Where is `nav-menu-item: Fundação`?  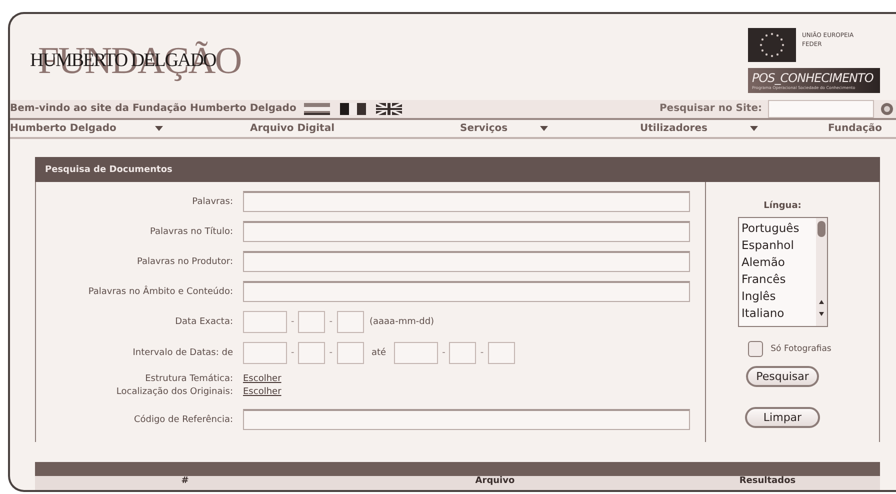 nav-menu-item: Fundação is located at coordinates (858, 128).